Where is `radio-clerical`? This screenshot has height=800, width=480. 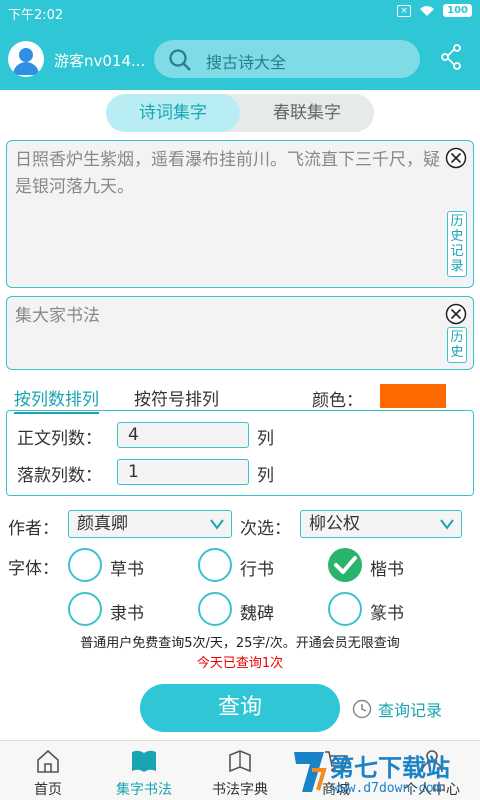
radio-clerical is located at coordinates (85, 609).